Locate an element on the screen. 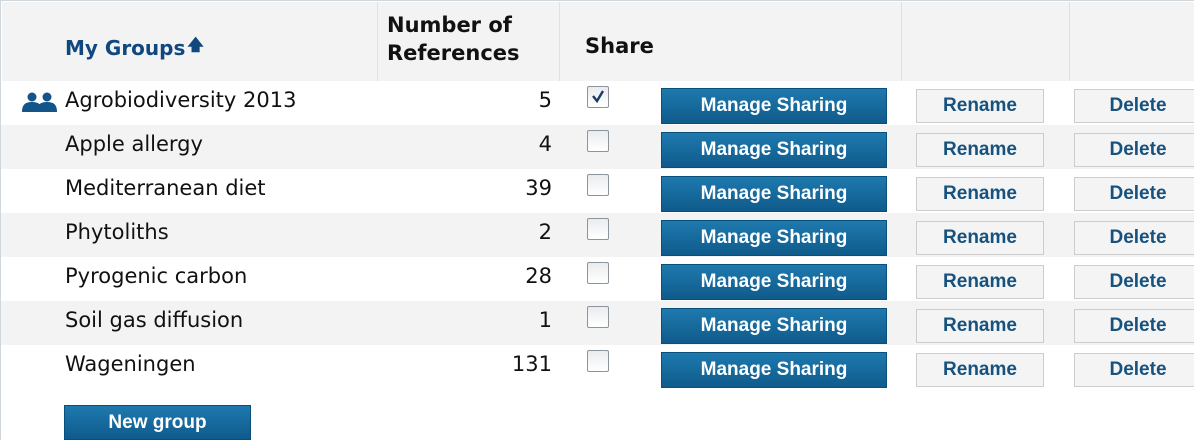 This screenshot has height=440, width=1194. up-arrow-icon: 🡅 is located at coordinates (195, 44).